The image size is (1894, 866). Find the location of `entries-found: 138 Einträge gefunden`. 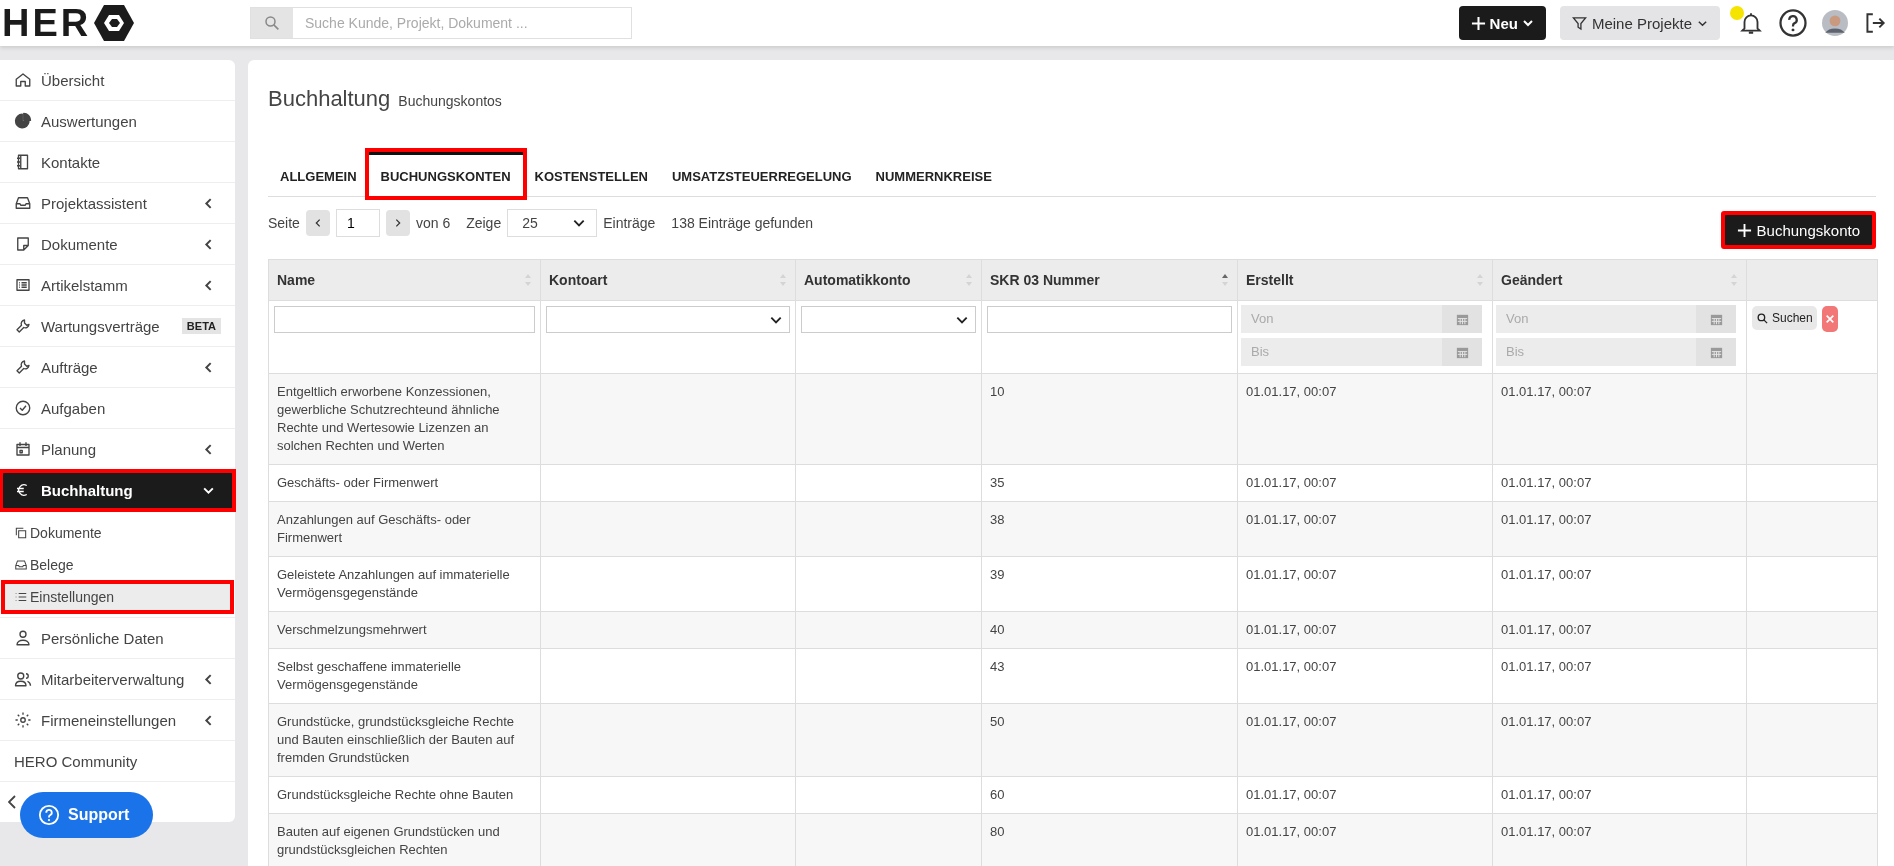

entries-found: 138 Einträge gefunden is located at coordinates (742, 223).